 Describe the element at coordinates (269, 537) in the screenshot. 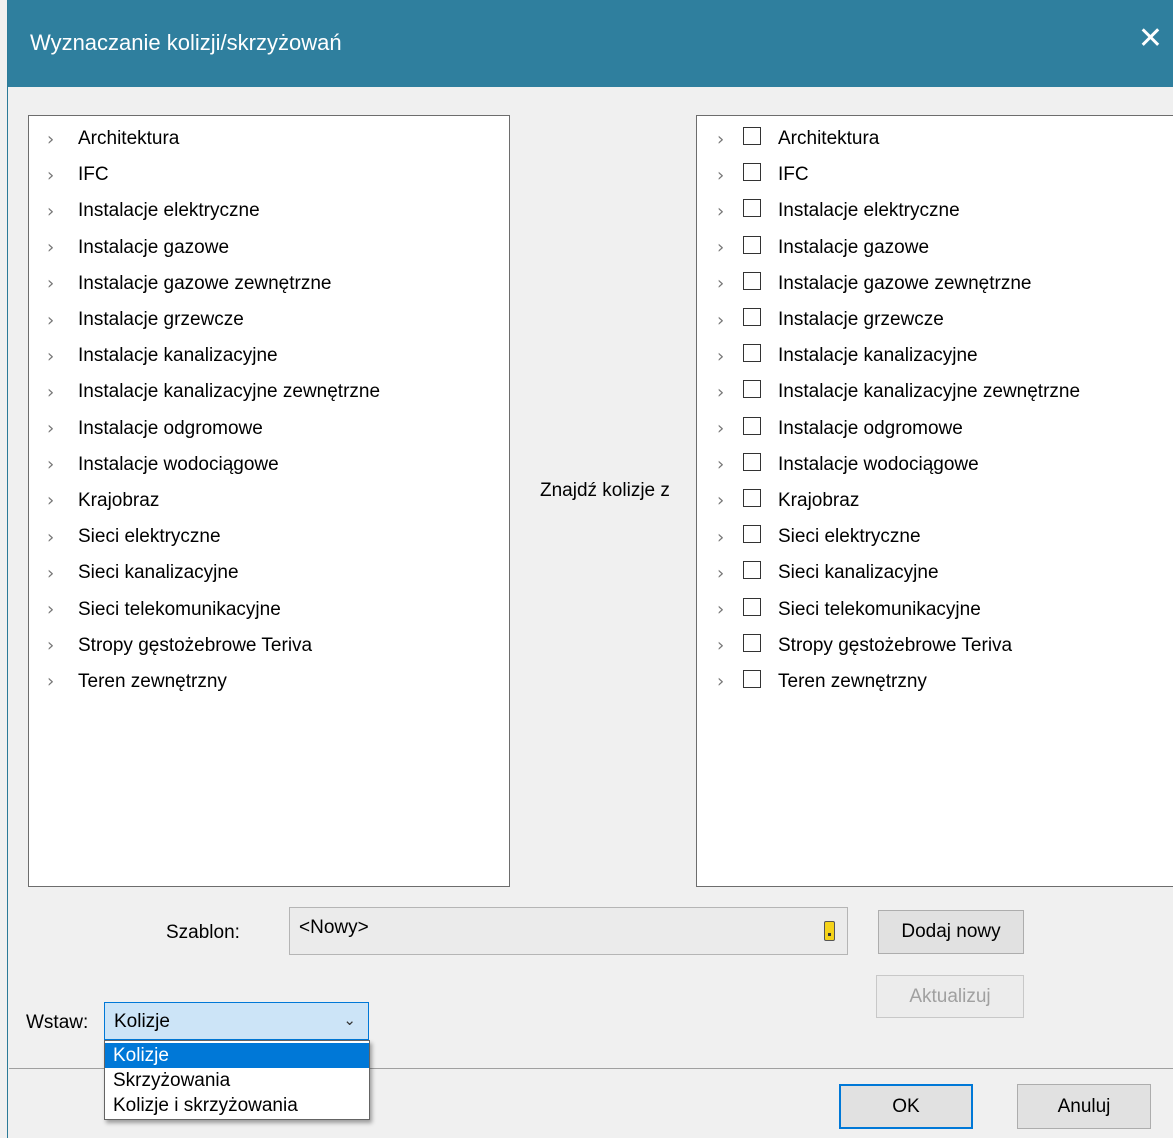

I see `source-tree-item: › Sieci elektryczne` at that location.